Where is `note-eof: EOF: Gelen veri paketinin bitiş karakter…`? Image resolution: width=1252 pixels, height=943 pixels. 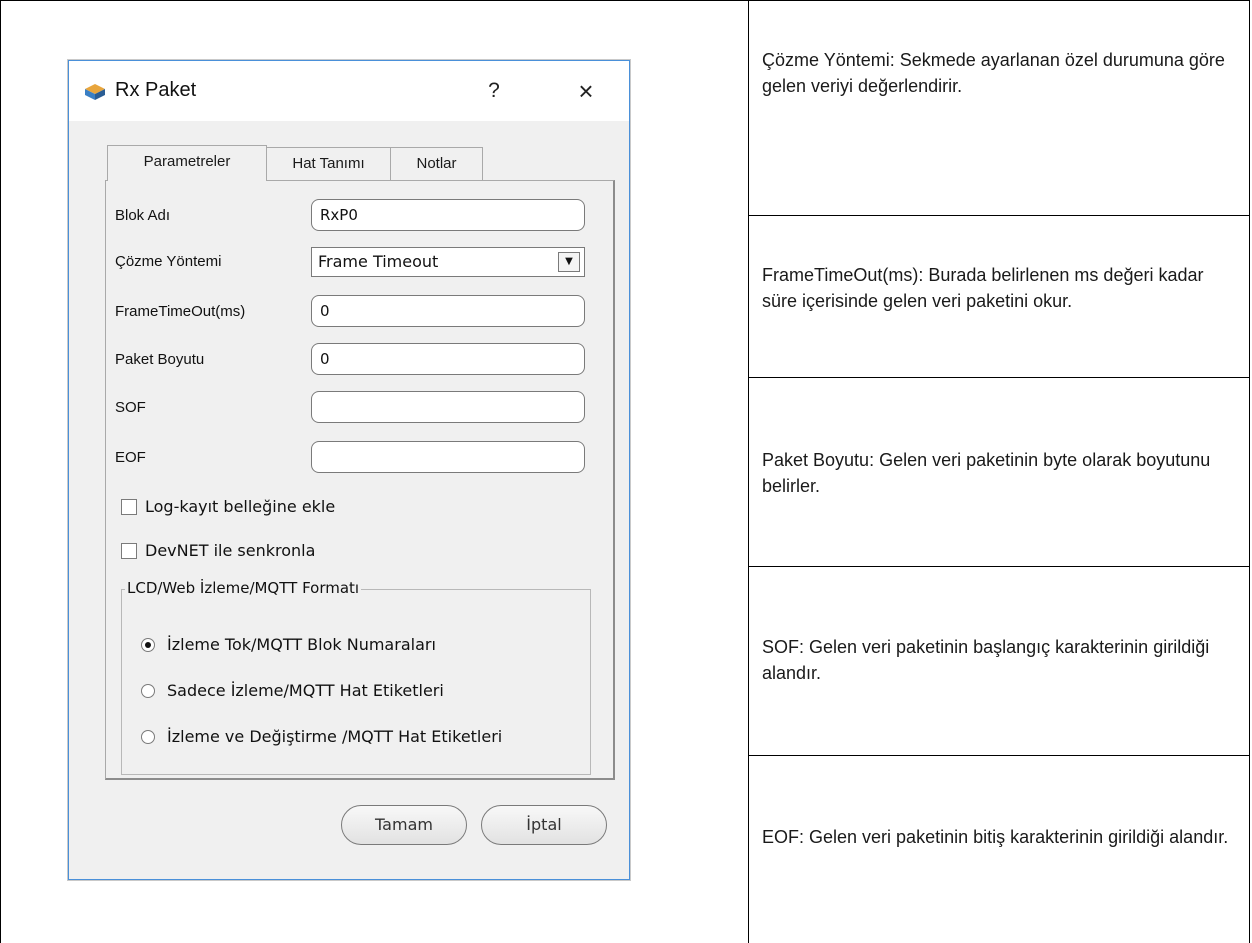 note-eof: EOF: Gelen veri paketinin bitiş karakter… is located at coordinates (995, 837).